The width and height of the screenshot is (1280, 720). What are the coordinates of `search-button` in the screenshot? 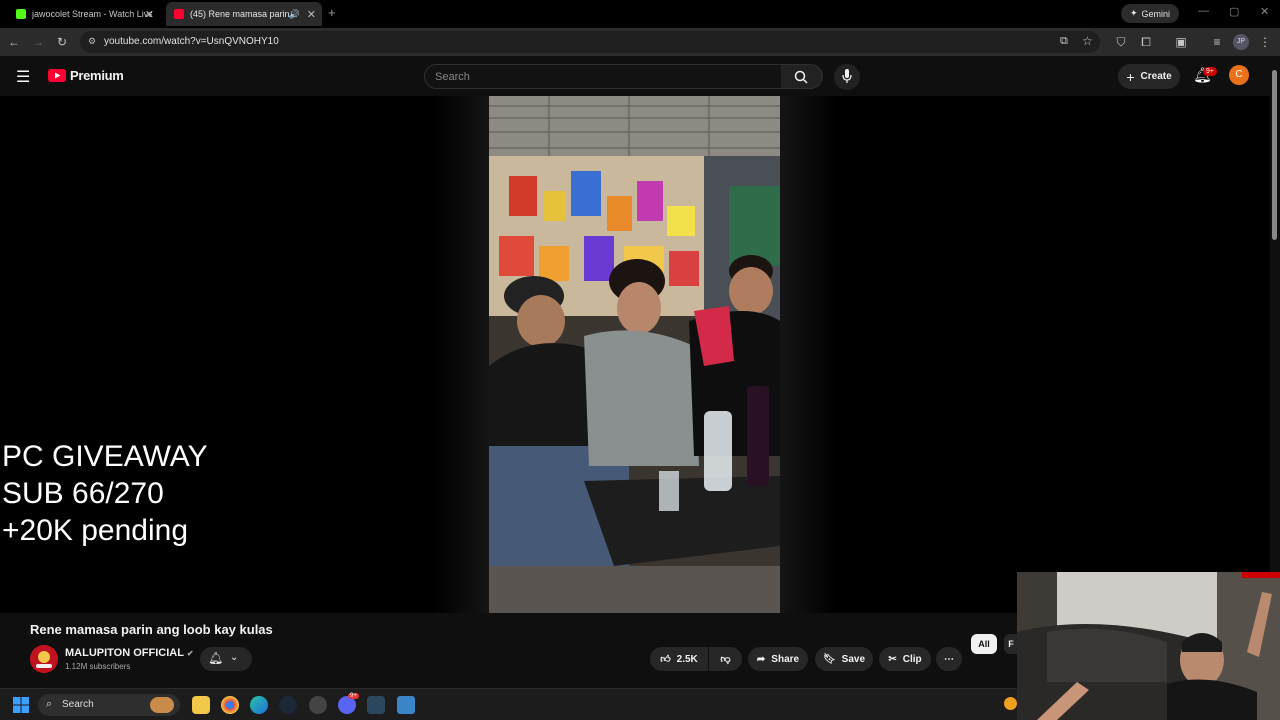 It's located at (802, 76).